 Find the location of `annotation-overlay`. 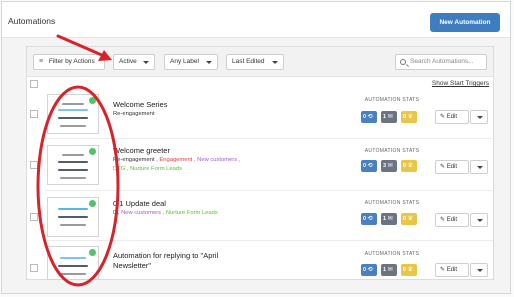

annotation-overlay is located at coordinates (78, 160).